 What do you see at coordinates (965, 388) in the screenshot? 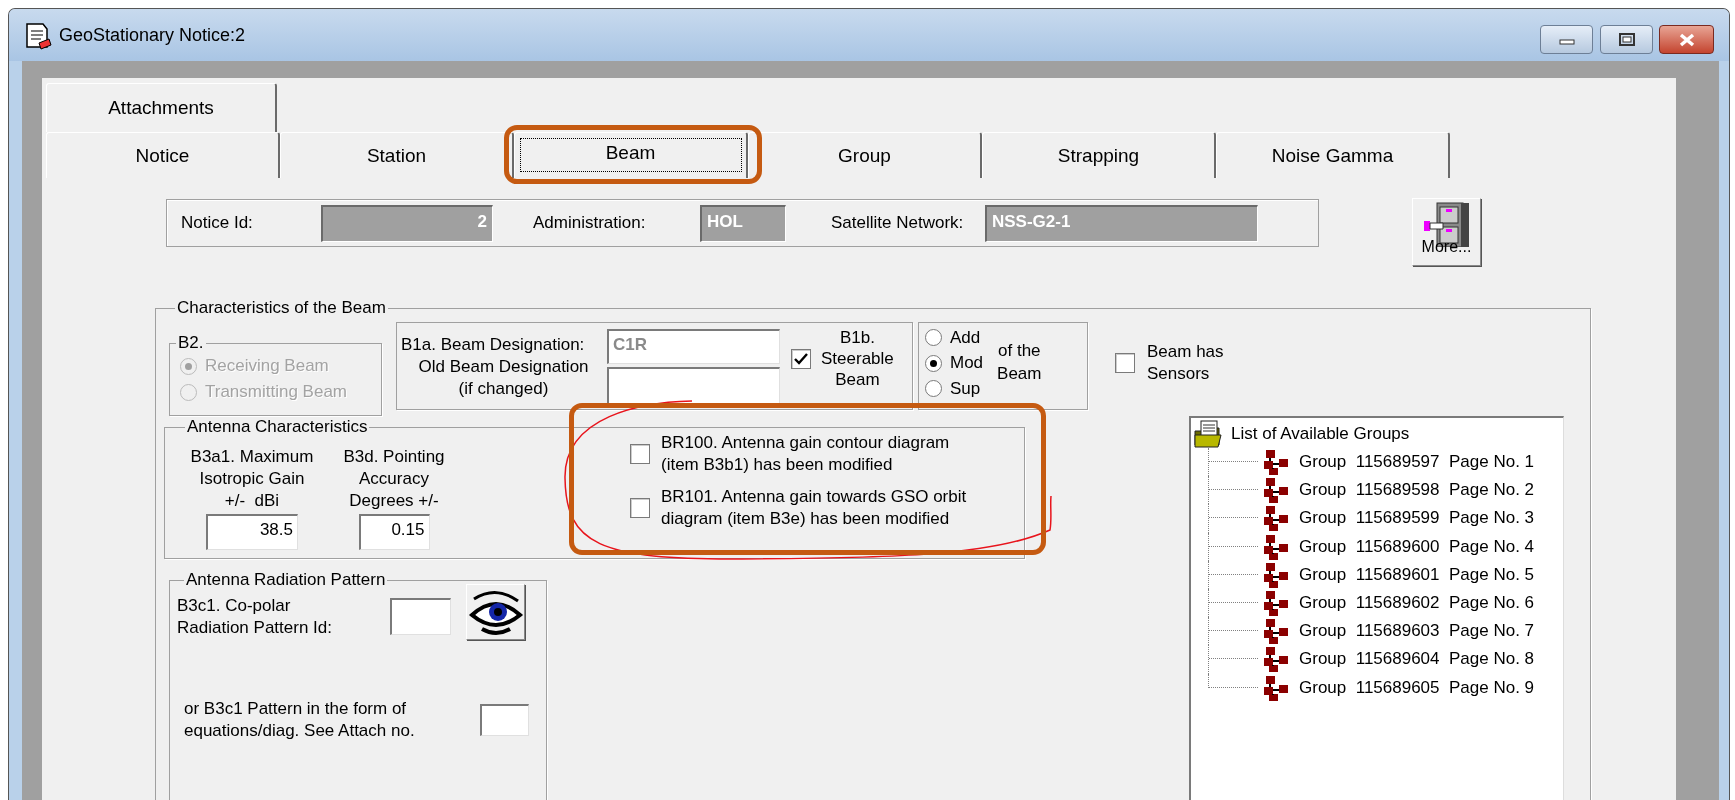
I see `radio-label: Sup` at bounding box center [965, 388].